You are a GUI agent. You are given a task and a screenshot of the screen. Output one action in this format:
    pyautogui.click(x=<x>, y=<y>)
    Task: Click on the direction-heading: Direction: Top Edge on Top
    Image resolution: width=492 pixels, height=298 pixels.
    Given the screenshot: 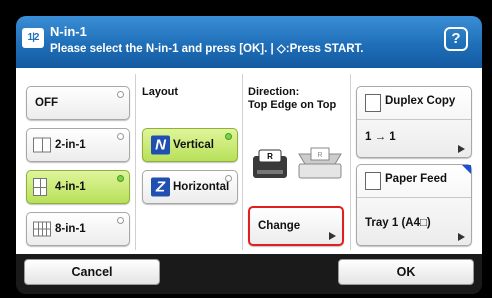 What is the action you would take?
    pyautogui.click(x=292, y=99)
    